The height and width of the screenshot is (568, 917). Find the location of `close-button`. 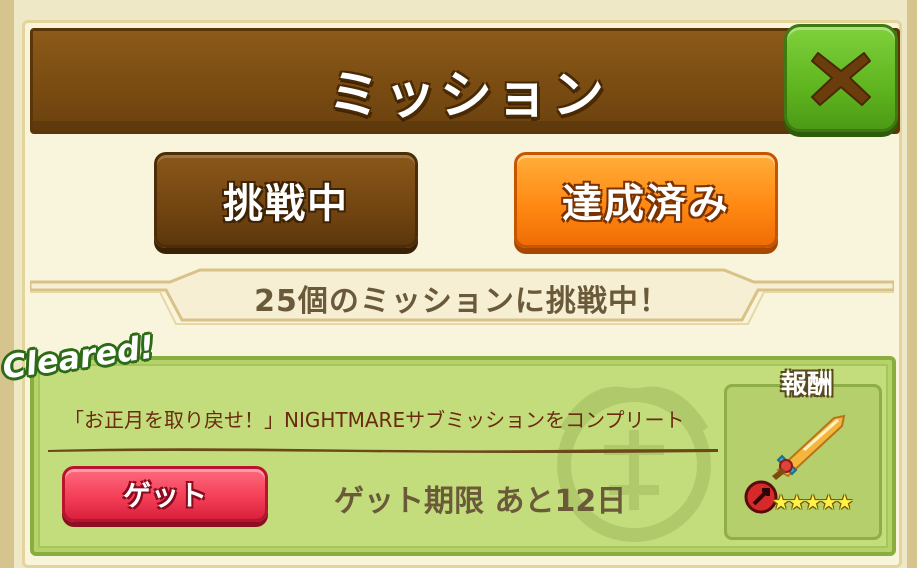

close-button is located at coordinates (841, 78).